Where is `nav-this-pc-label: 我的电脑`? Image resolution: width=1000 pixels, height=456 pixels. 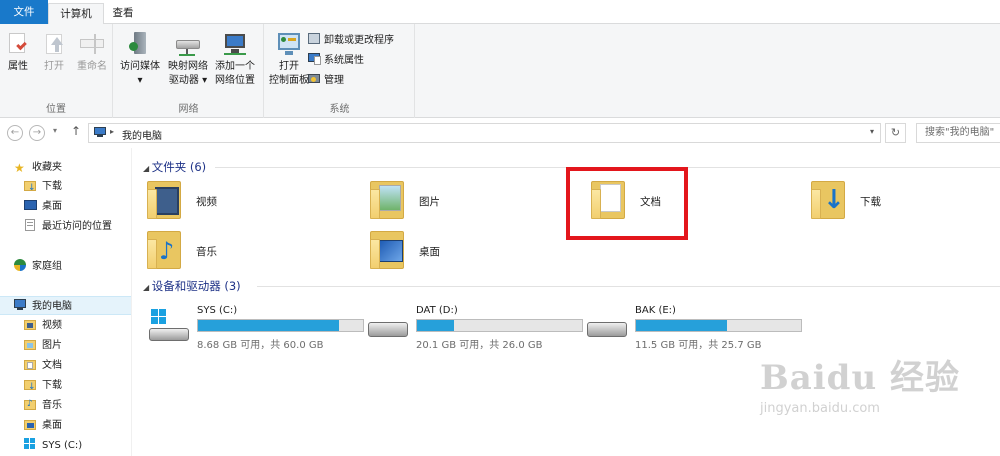 nav-this-pc-label: 我的电脑 is located at coordinates (52, 306).